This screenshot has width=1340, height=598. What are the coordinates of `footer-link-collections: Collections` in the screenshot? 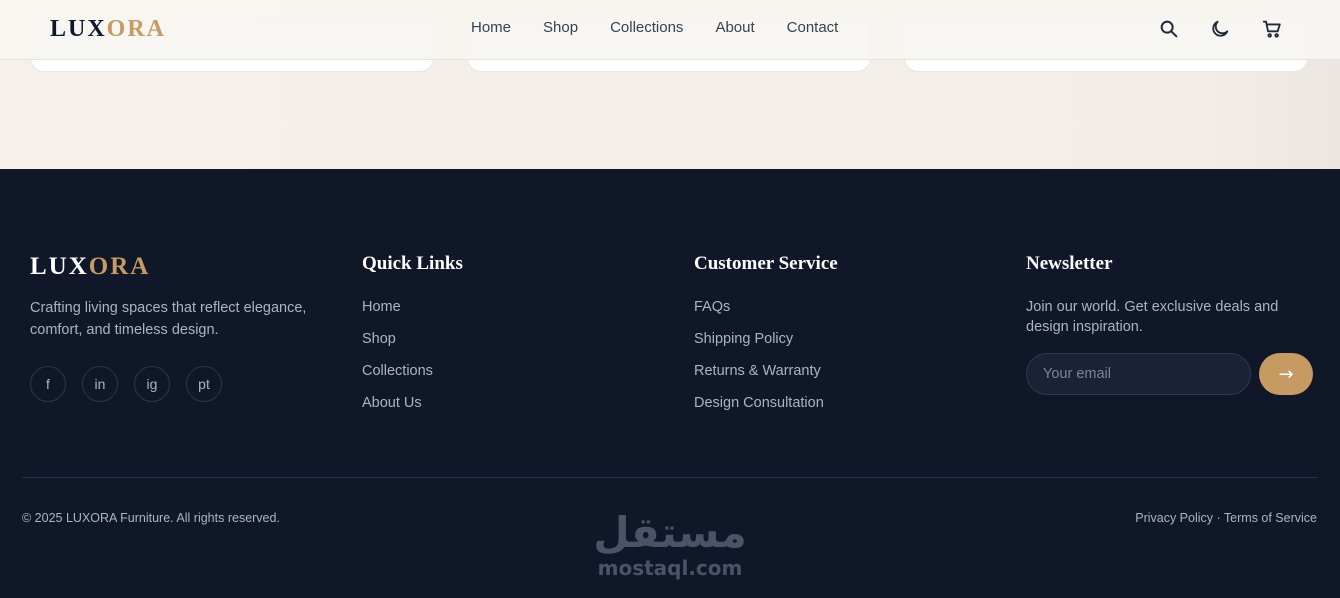 It's located at (397, 377).